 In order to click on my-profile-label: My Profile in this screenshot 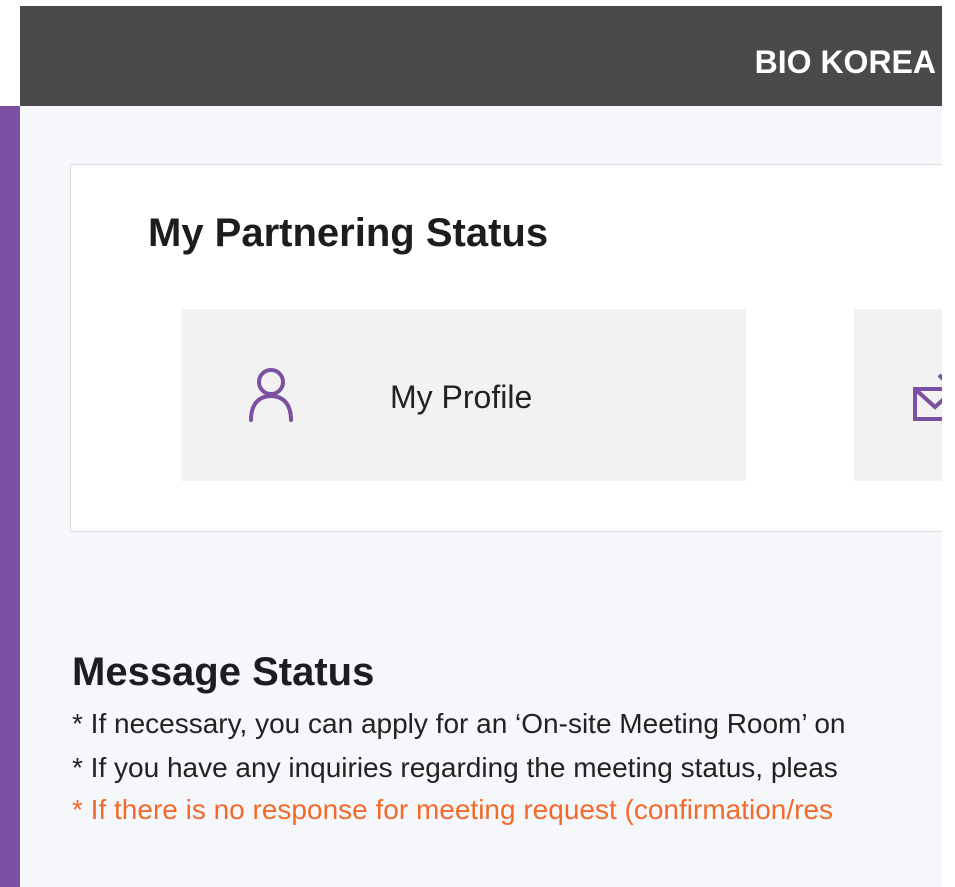, I will do `click(461, 397)`.